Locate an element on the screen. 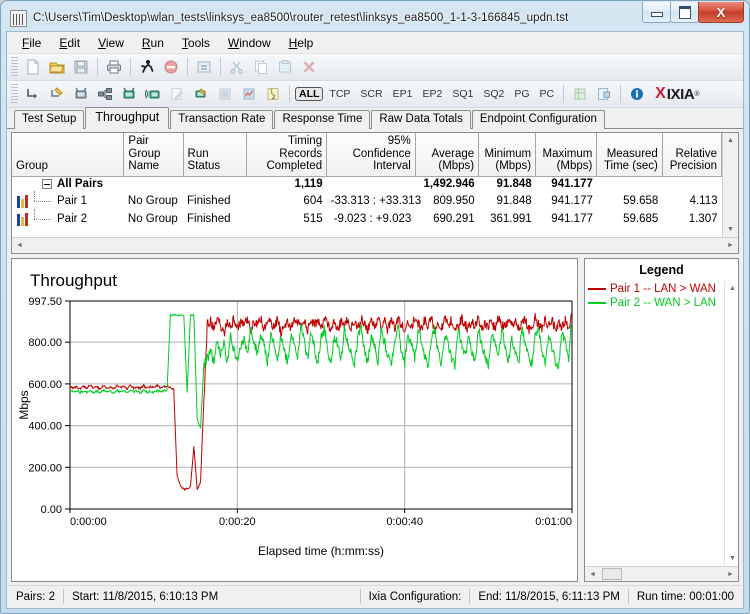 This screenshot has height=614, width=750. cell-measured-time: 59.685 is located at coordinates (641, 219).